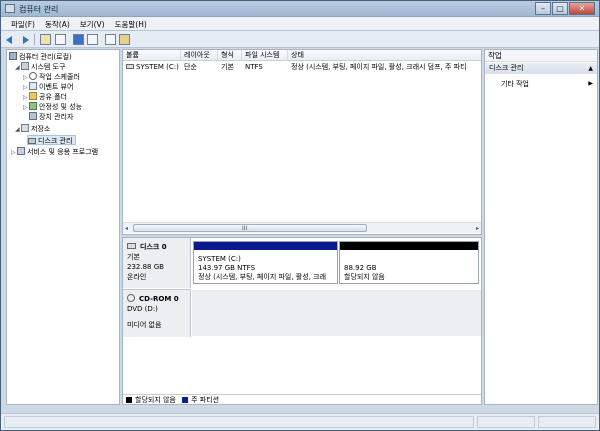 The width and height of the screenshot is (600, 431). Describe the element at coordinates (227, 268) in the screenshot. I see `partition-detail: 143.97 GB NTFS` at that location.